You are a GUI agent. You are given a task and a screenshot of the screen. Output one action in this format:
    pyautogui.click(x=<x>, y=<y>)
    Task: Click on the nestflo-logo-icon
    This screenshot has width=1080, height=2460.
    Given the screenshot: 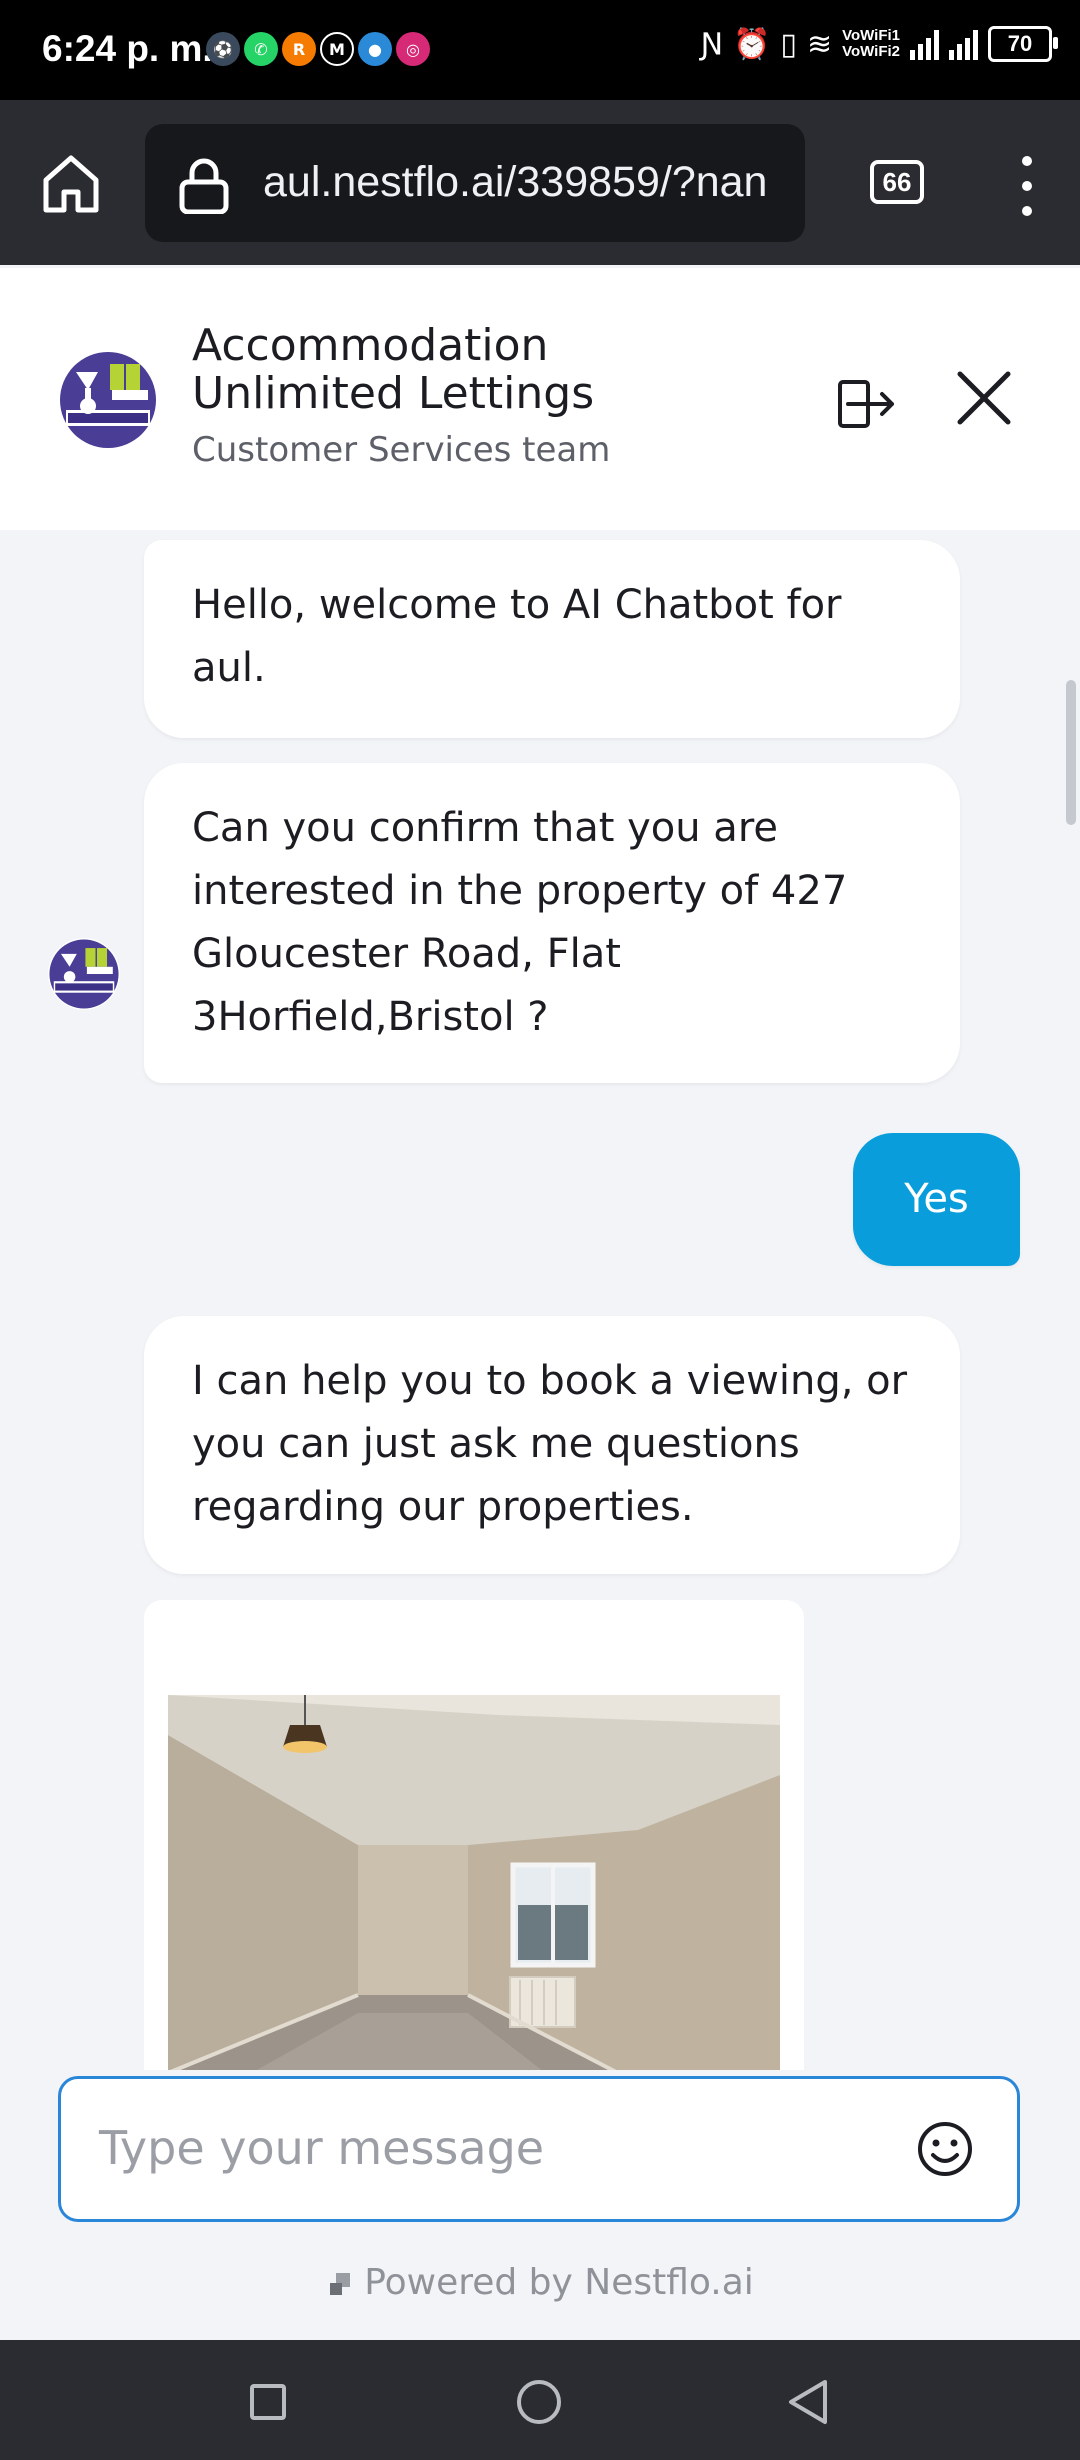 What is the action you would take?
    pyautogui.click(x=340, y=2284)
    